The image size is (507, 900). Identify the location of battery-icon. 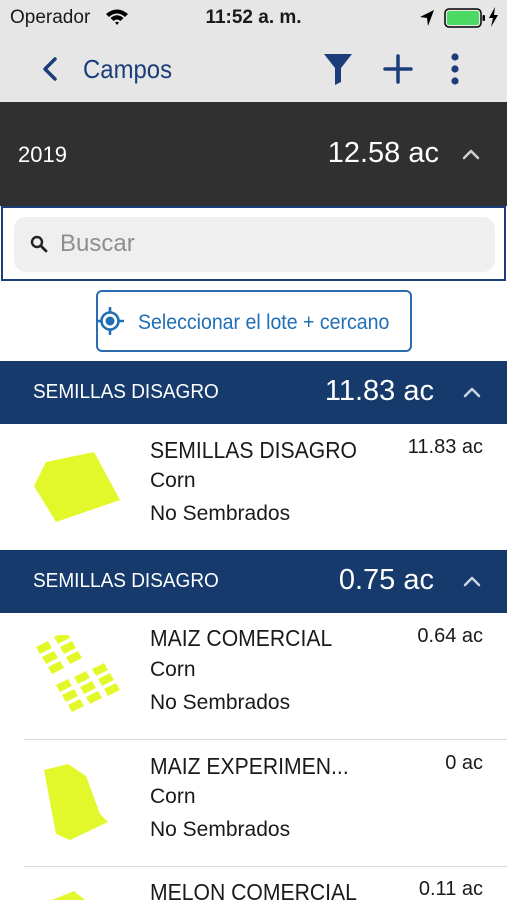
(464, 18).